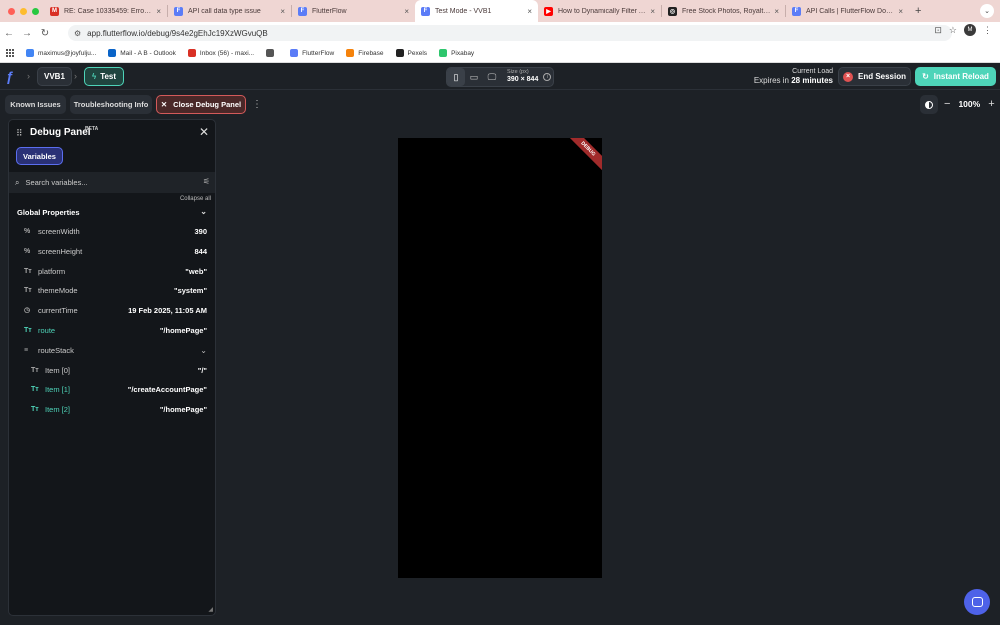 Image resolution: width=1000 pixels, height=625 pixels. What do you see at coordinates (599, 11) in the screenshot?
I see `browser-tab: ▶ How to Dynamically Filter API ×` at bounding box center [599, 11].